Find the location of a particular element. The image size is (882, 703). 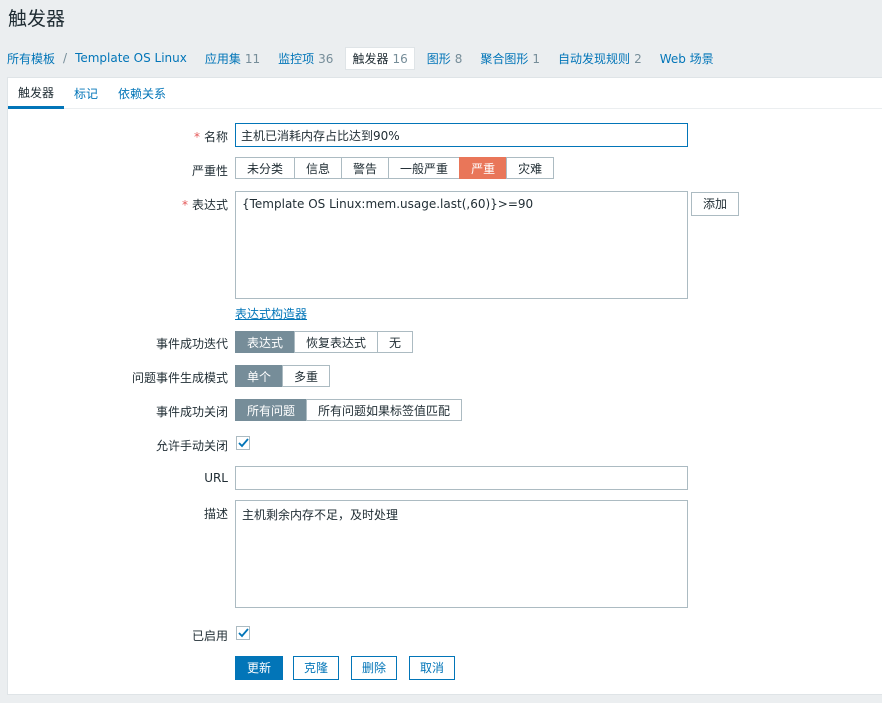

manual-close-label: 允许手动关闭 is located at coordinates (191, 446).